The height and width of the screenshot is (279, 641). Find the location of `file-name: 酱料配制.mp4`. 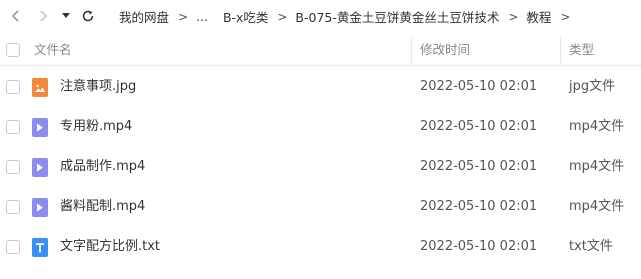

file-name: 酱料配制.mp4 is located at coordinates (102, 207).